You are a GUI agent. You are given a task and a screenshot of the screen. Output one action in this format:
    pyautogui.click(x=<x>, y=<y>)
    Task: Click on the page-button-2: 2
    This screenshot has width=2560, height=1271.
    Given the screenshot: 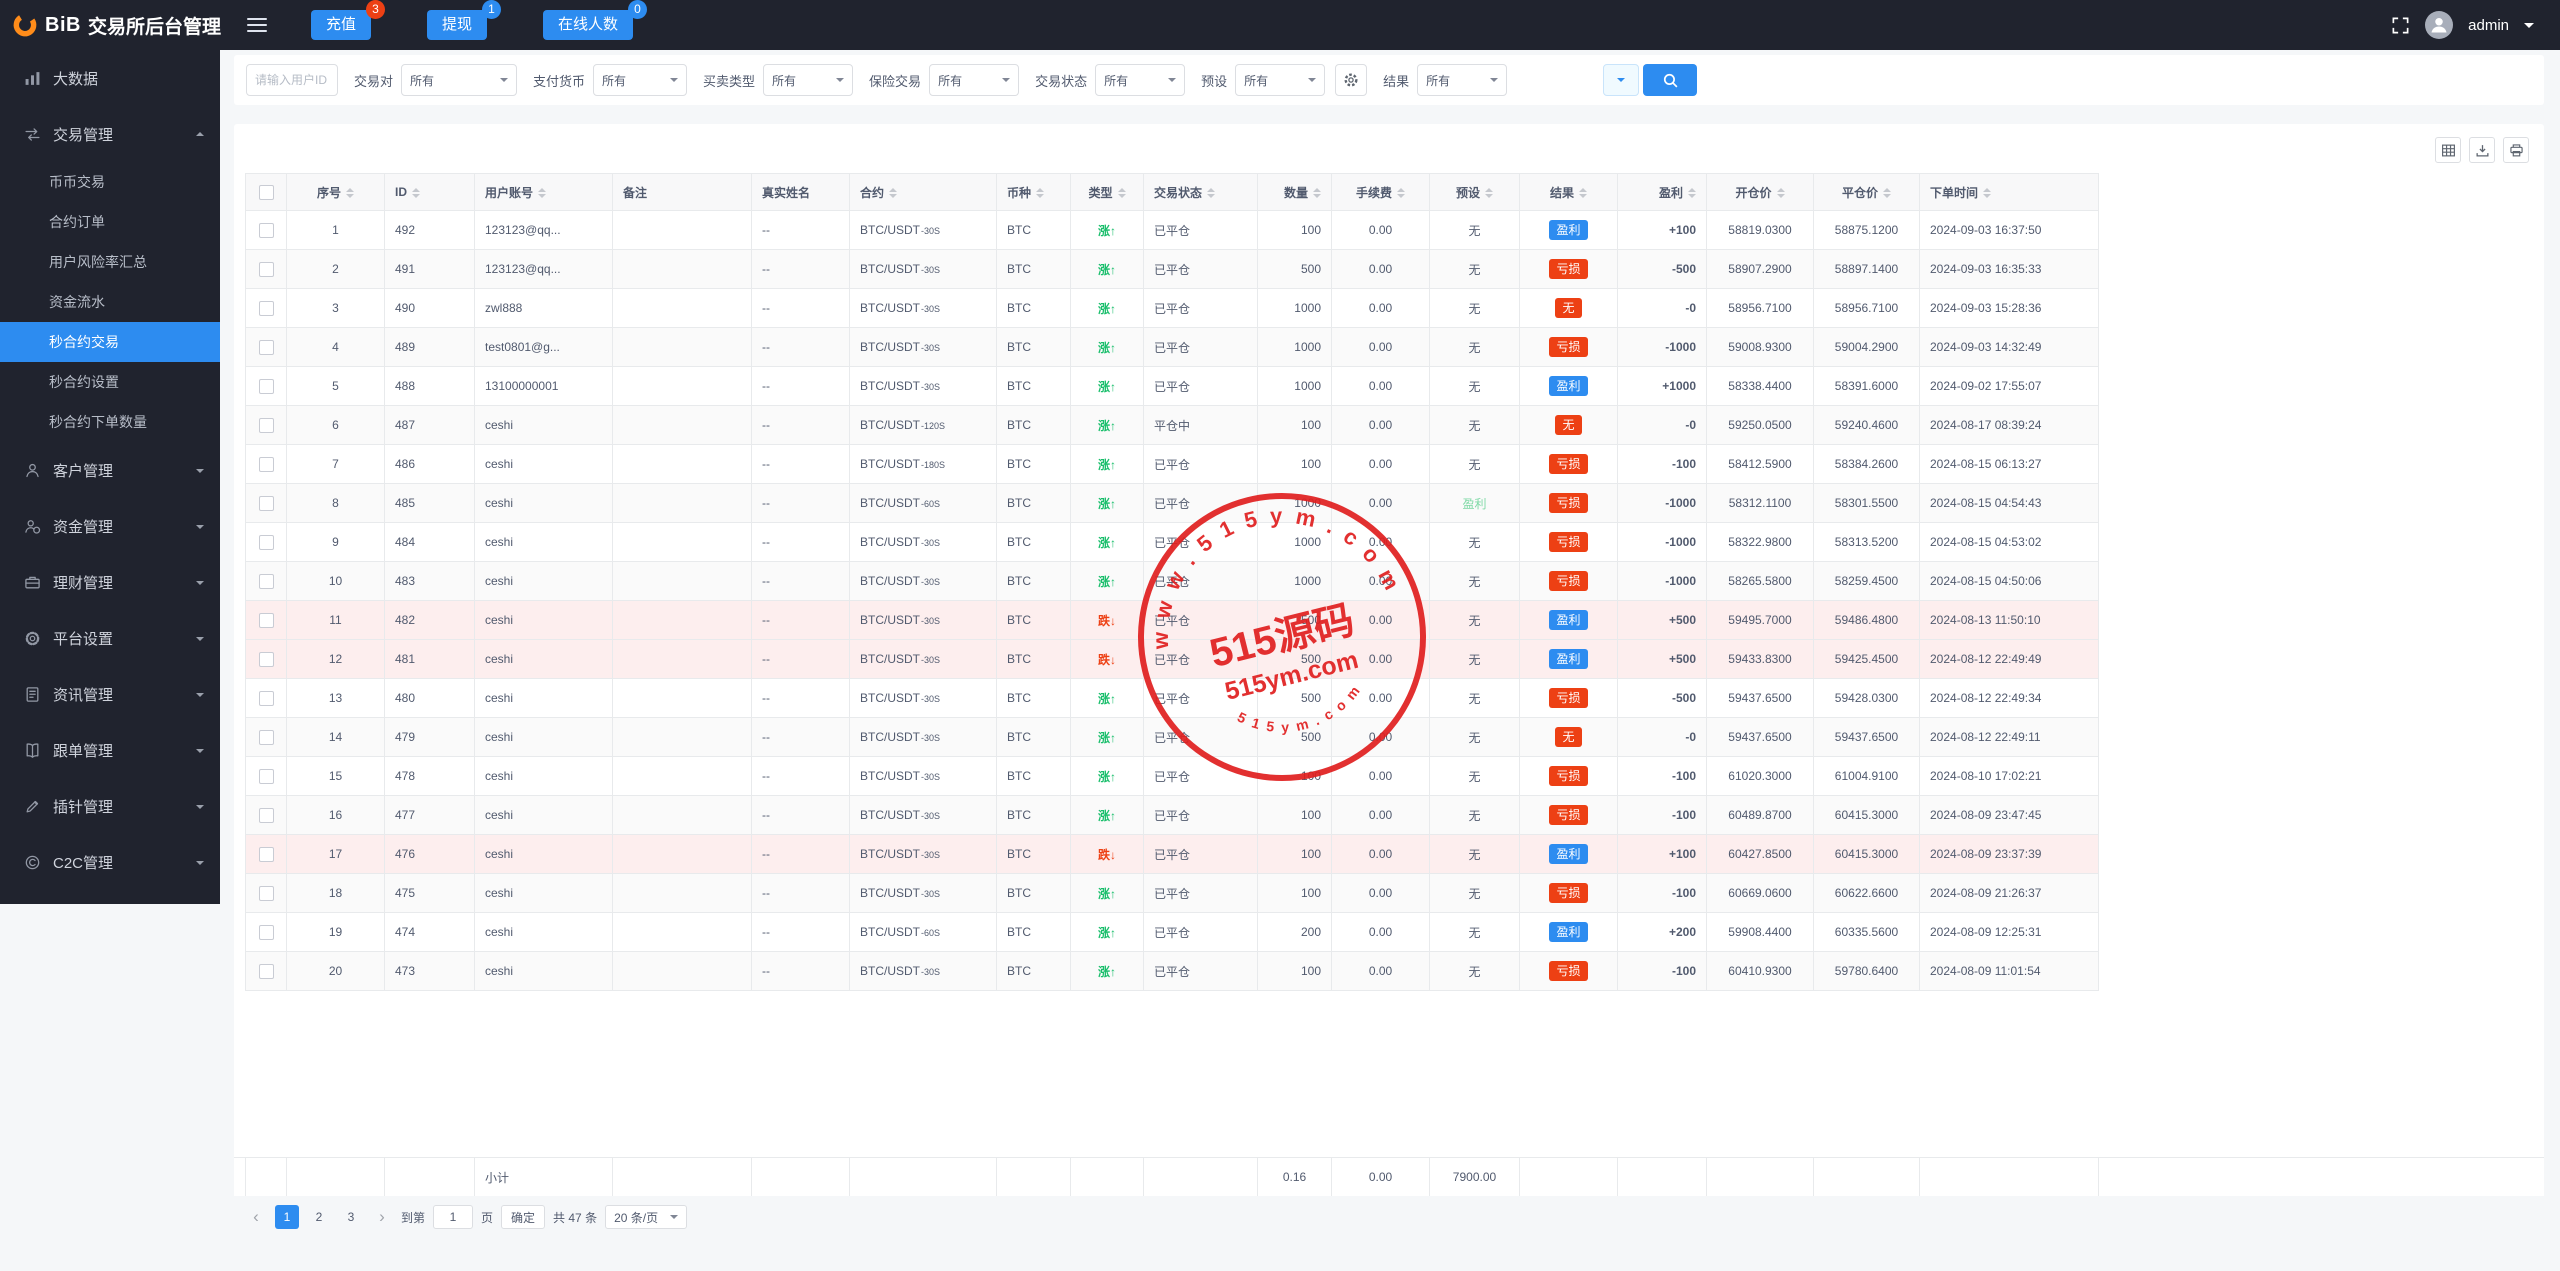 What is the action you would take?
    pyautogui.click(x=319, y=1217)
    